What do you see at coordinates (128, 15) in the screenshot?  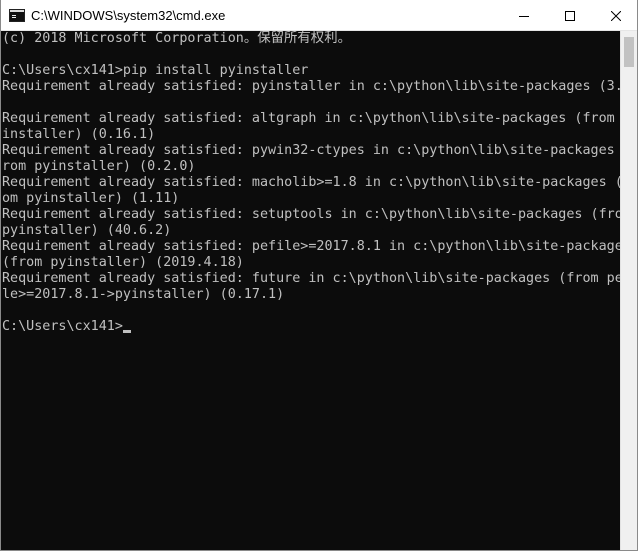 I see `window-title: C:\WINDOWS\system32\cmd.exe` at bounding box center [128, 15].